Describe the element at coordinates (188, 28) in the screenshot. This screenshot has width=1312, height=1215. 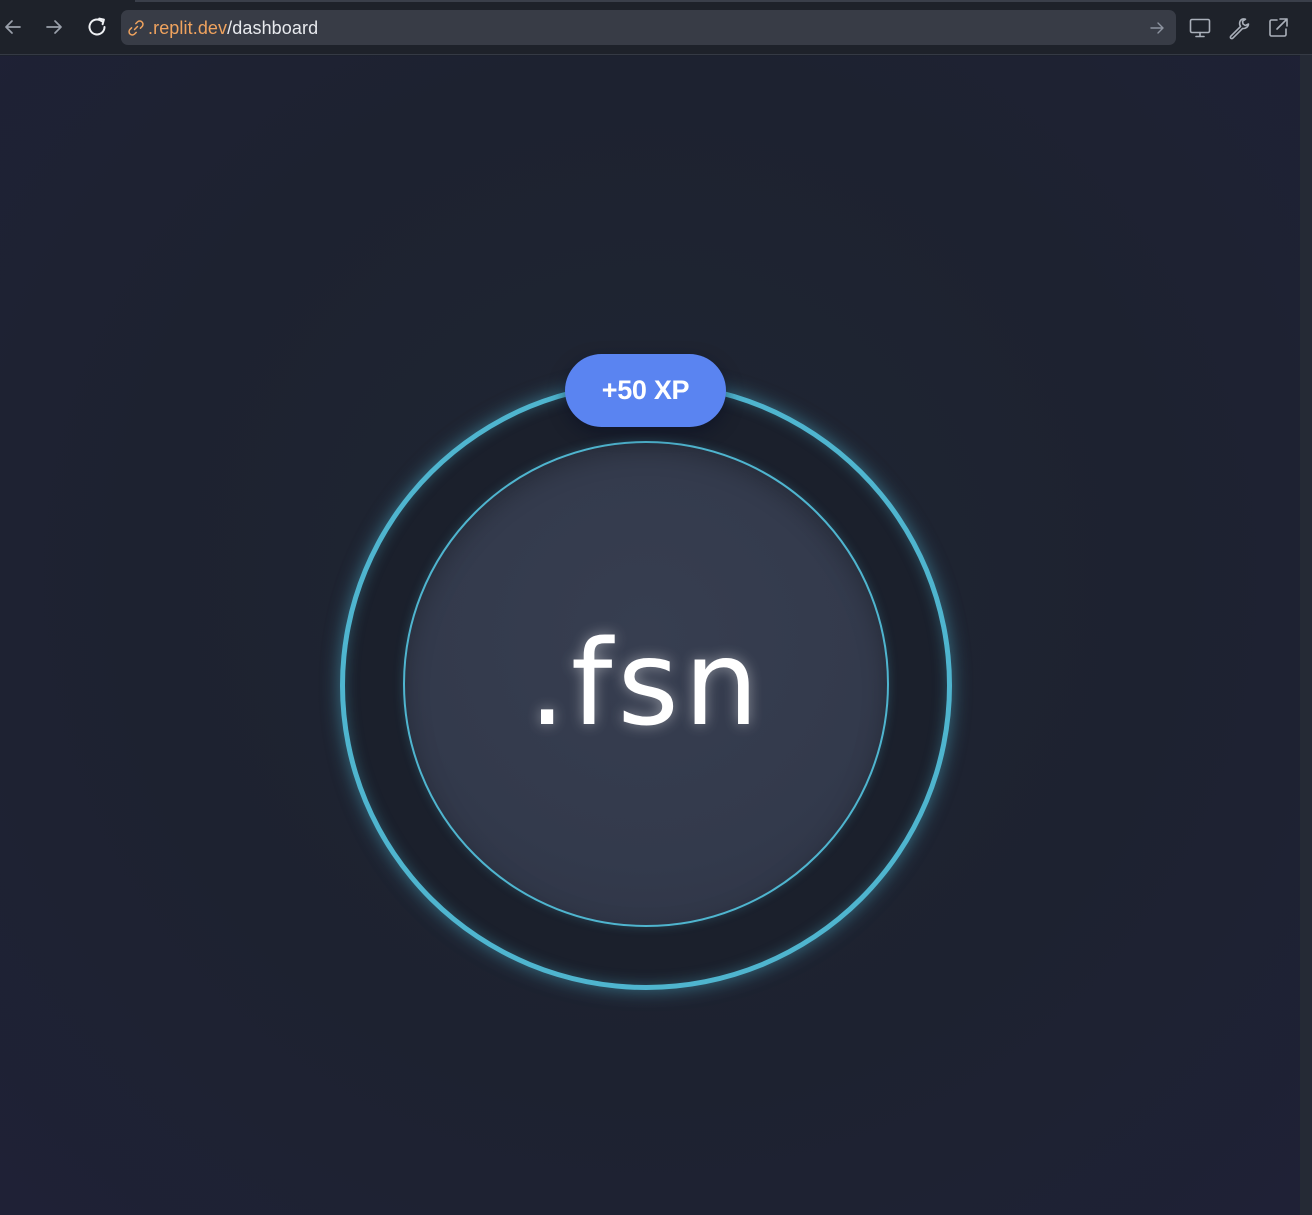
I see `url-host: .replit.dev` at that location.